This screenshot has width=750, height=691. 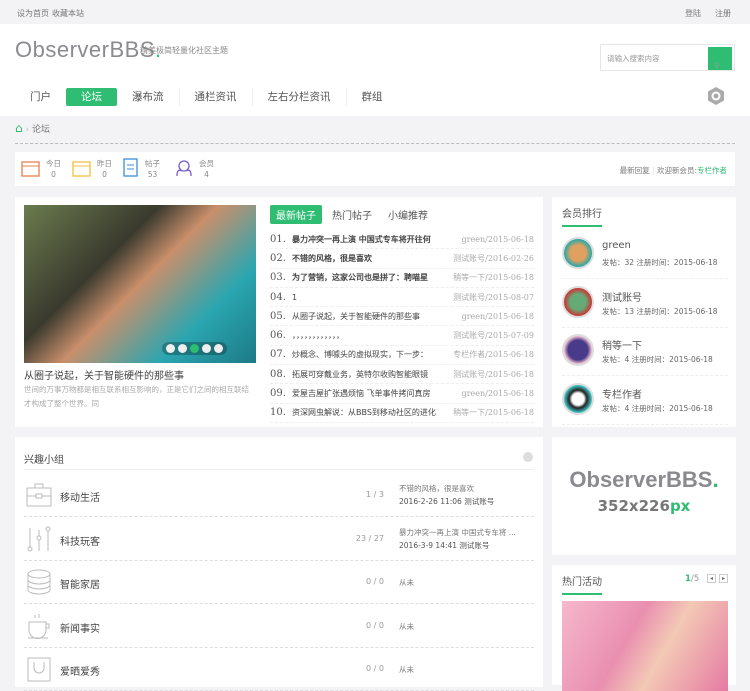 I want to click on post-title: 爱屋吉屋扩张遇烦恼 飞单事件拷问真房, so click(x=377, y=393).